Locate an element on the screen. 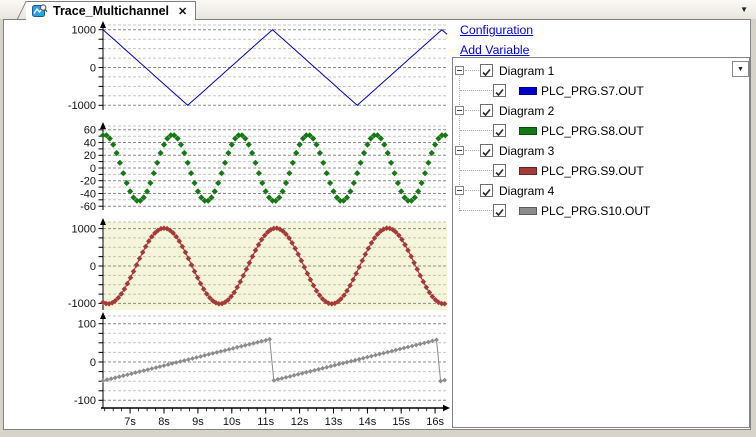 This screenshot has width=756, height=437. tree-variable-label: PLC_PRG.S8.OUT is located at coordinates (592, 131).